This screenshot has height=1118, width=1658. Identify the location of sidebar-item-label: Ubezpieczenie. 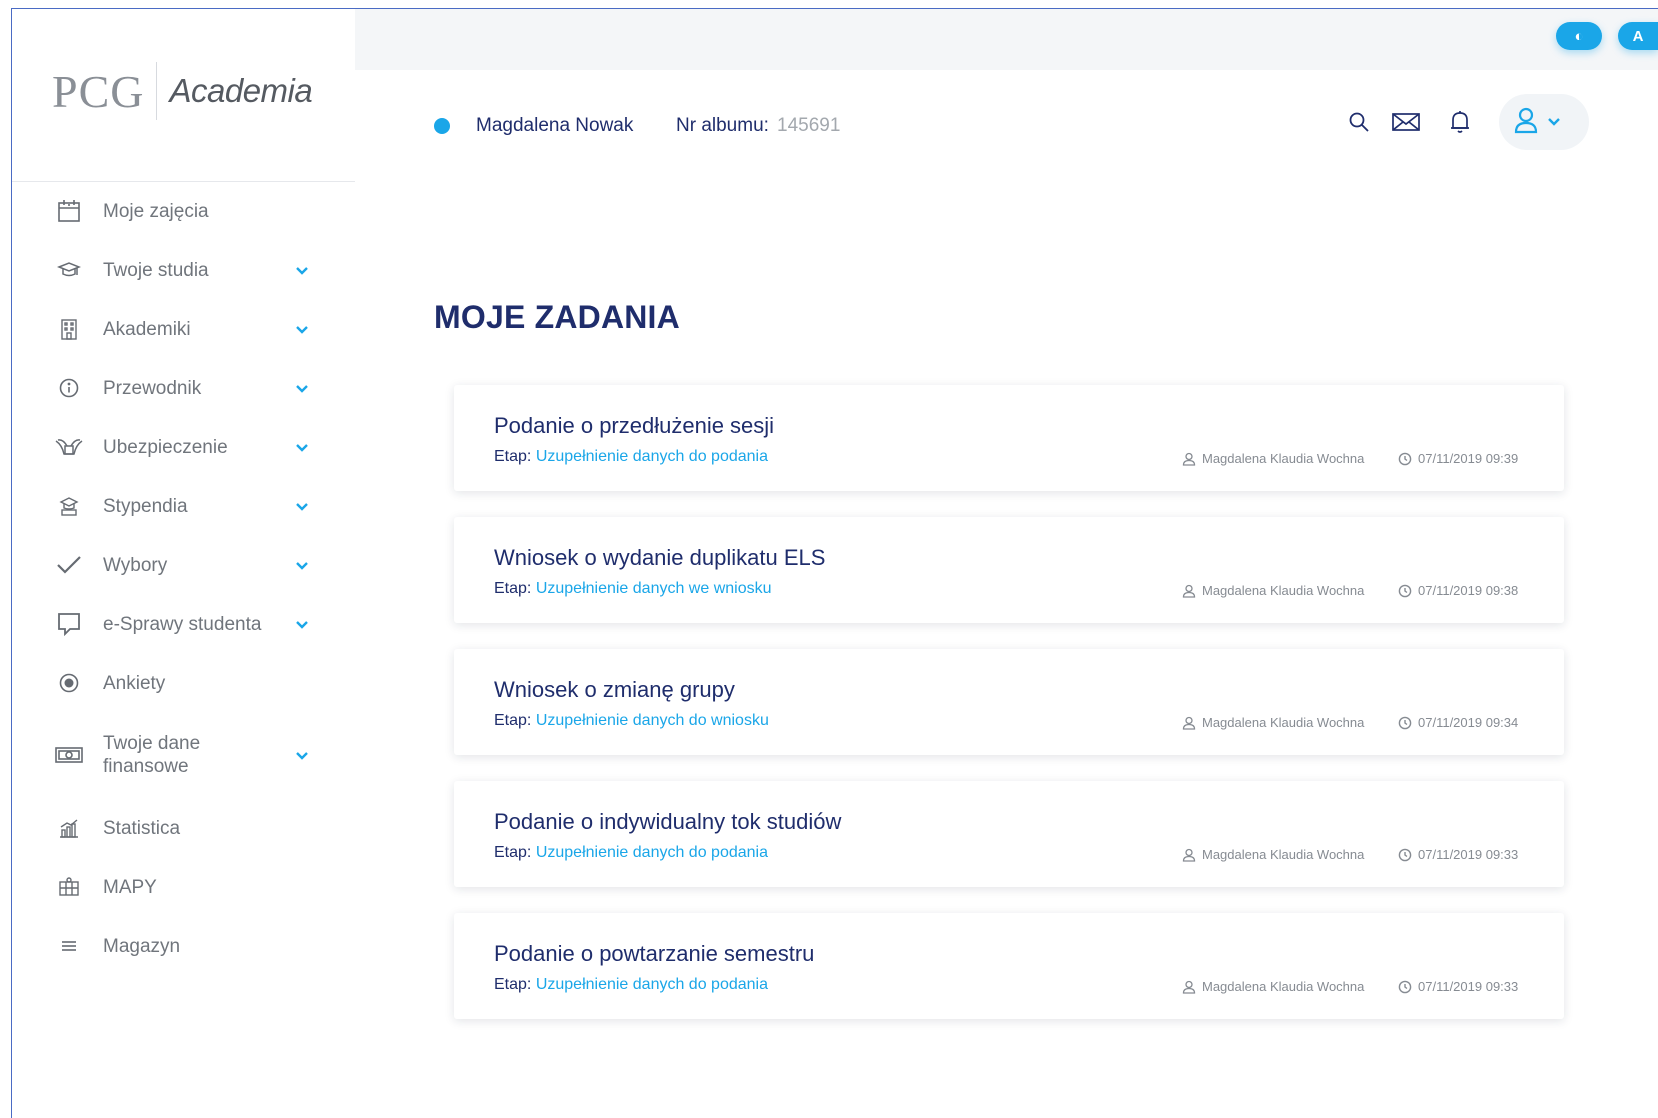
(165, 447).